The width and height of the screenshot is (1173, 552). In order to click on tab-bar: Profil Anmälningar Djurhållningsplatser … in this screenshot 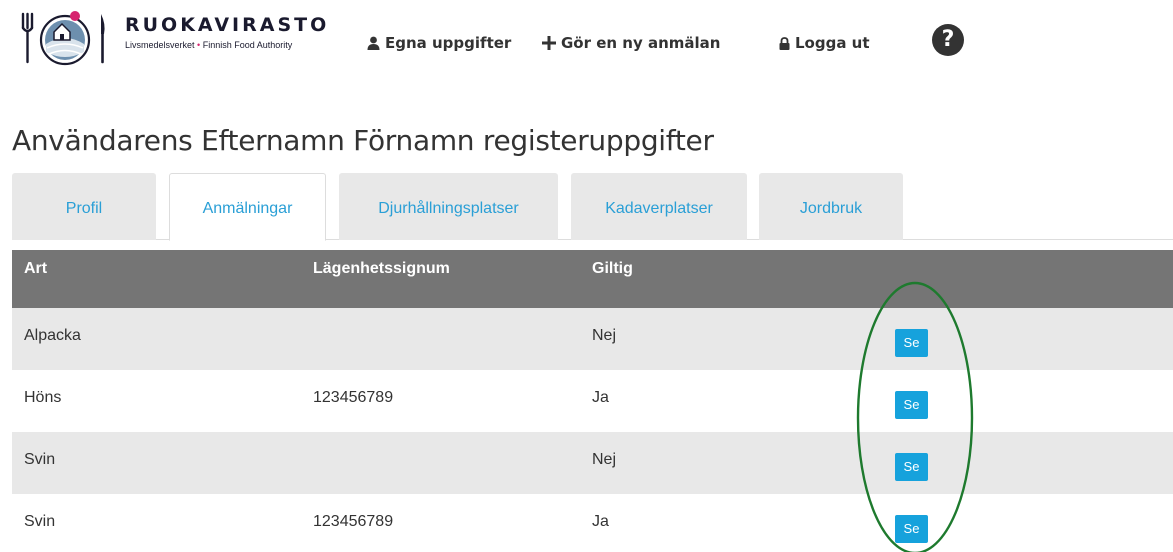, I will do `click(592, 207)`.